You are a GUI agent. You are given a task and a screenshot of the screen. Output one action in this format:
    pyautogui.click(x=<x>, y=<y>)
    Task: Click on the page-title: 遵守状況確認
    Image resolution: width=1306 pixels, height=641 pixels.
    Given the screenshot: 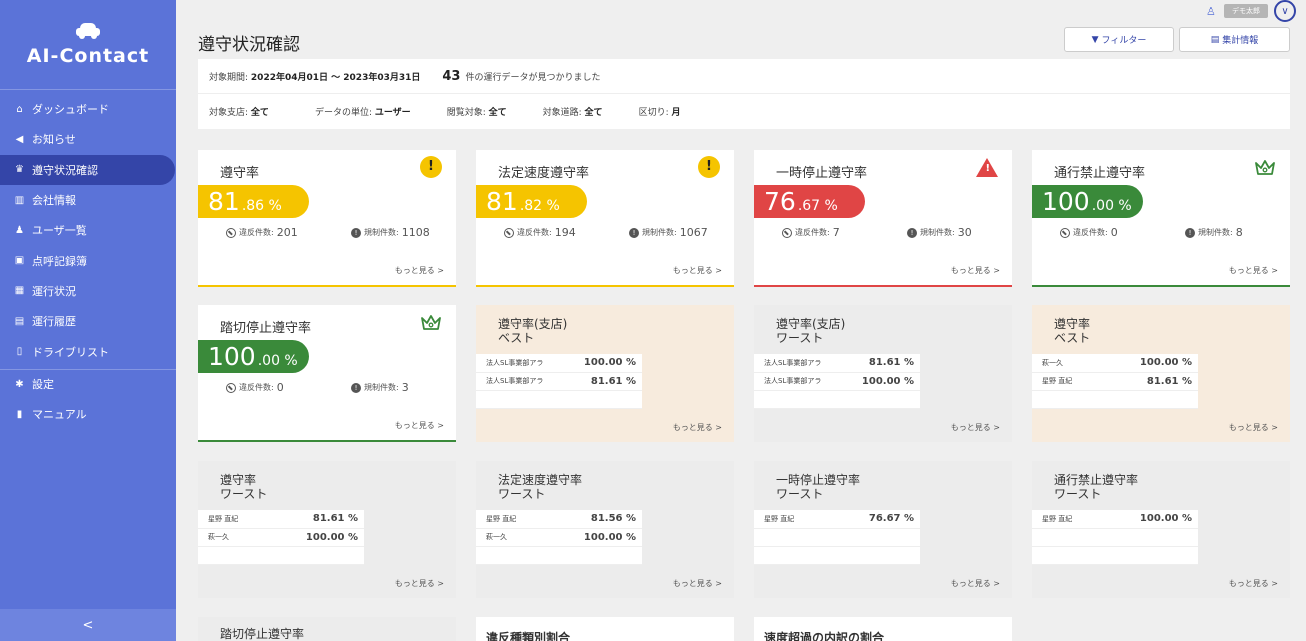 What is the action you would take?
    pyautogui.click(x=249, y=45)
    